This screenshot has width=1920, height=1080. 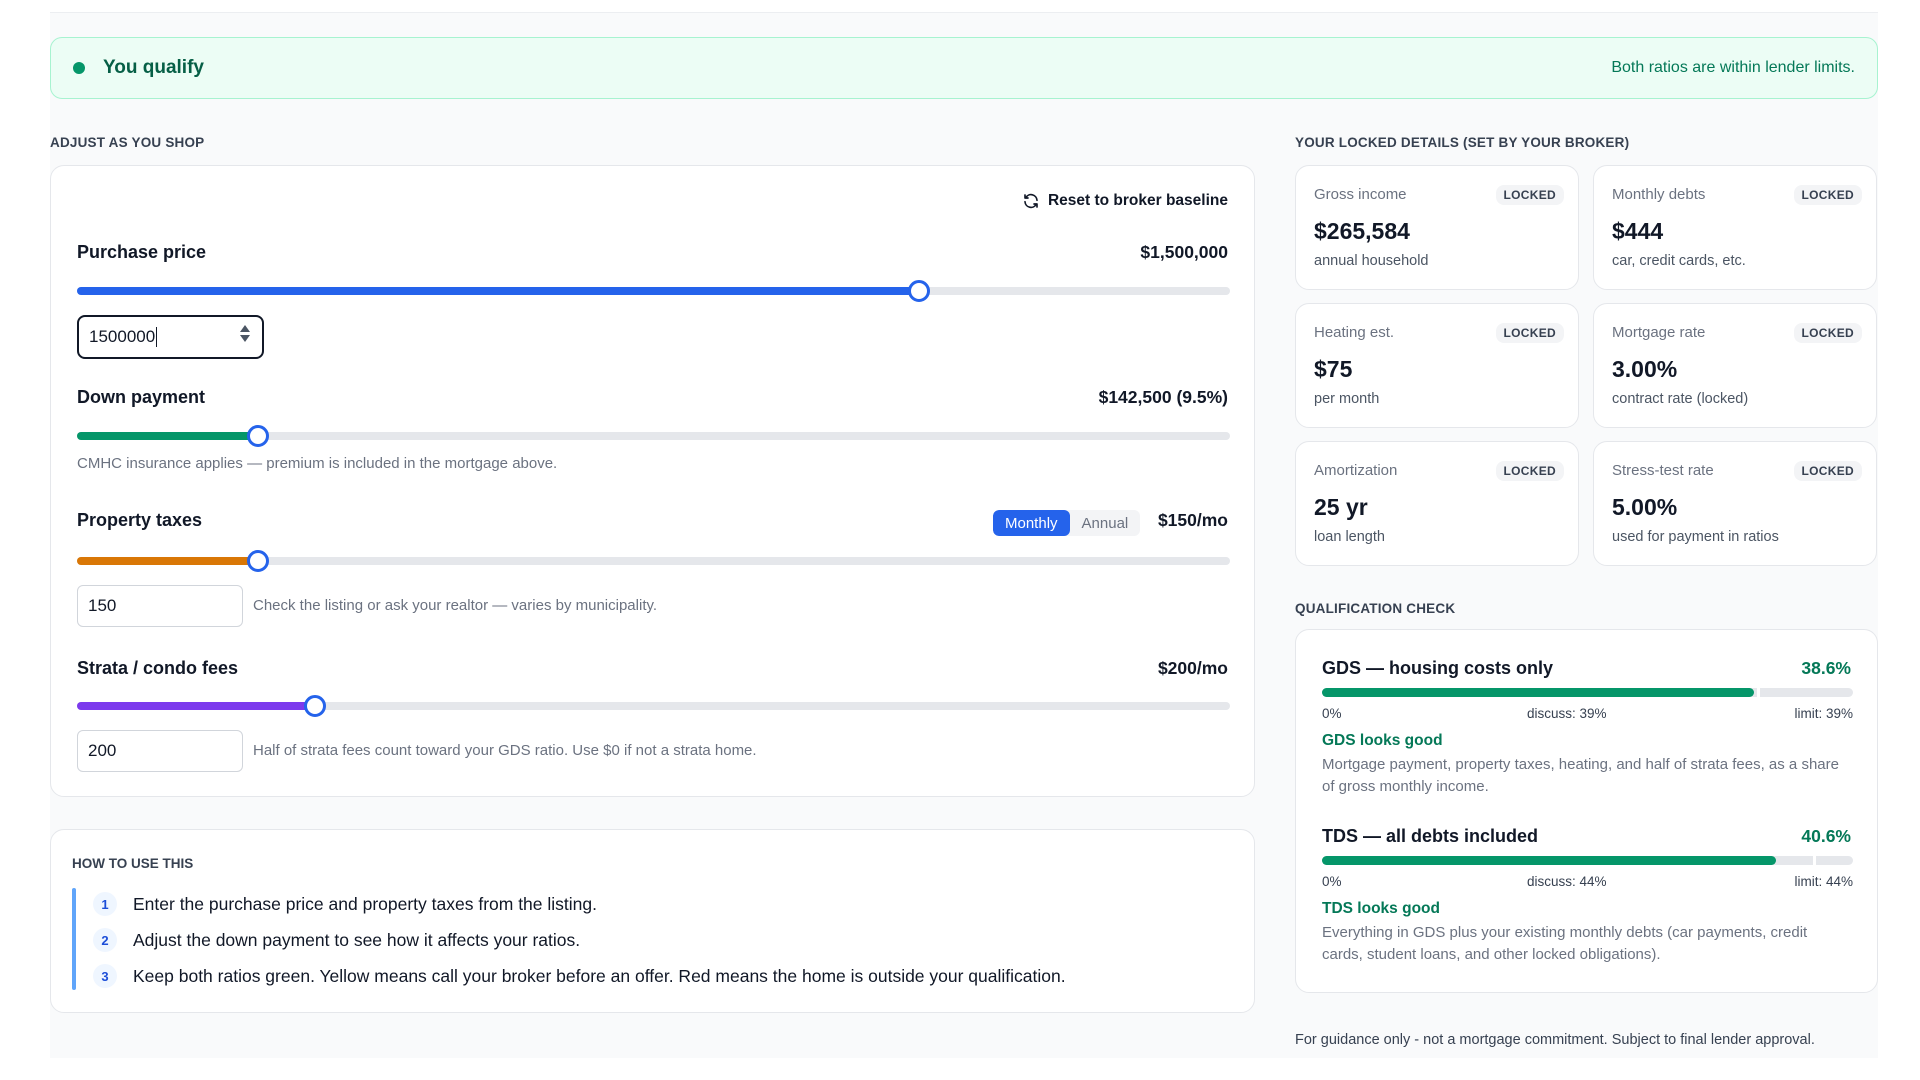 What do you see at coordinates (1382, 740) in the screenshot?
I see `gds-status: GDS looks good` at bounding box center [1382, 740].